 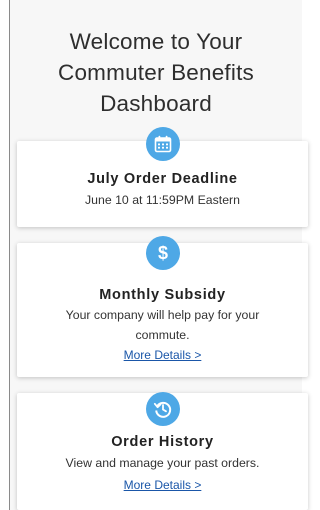 I want to click on history-icon, so click(x=162, y=409).